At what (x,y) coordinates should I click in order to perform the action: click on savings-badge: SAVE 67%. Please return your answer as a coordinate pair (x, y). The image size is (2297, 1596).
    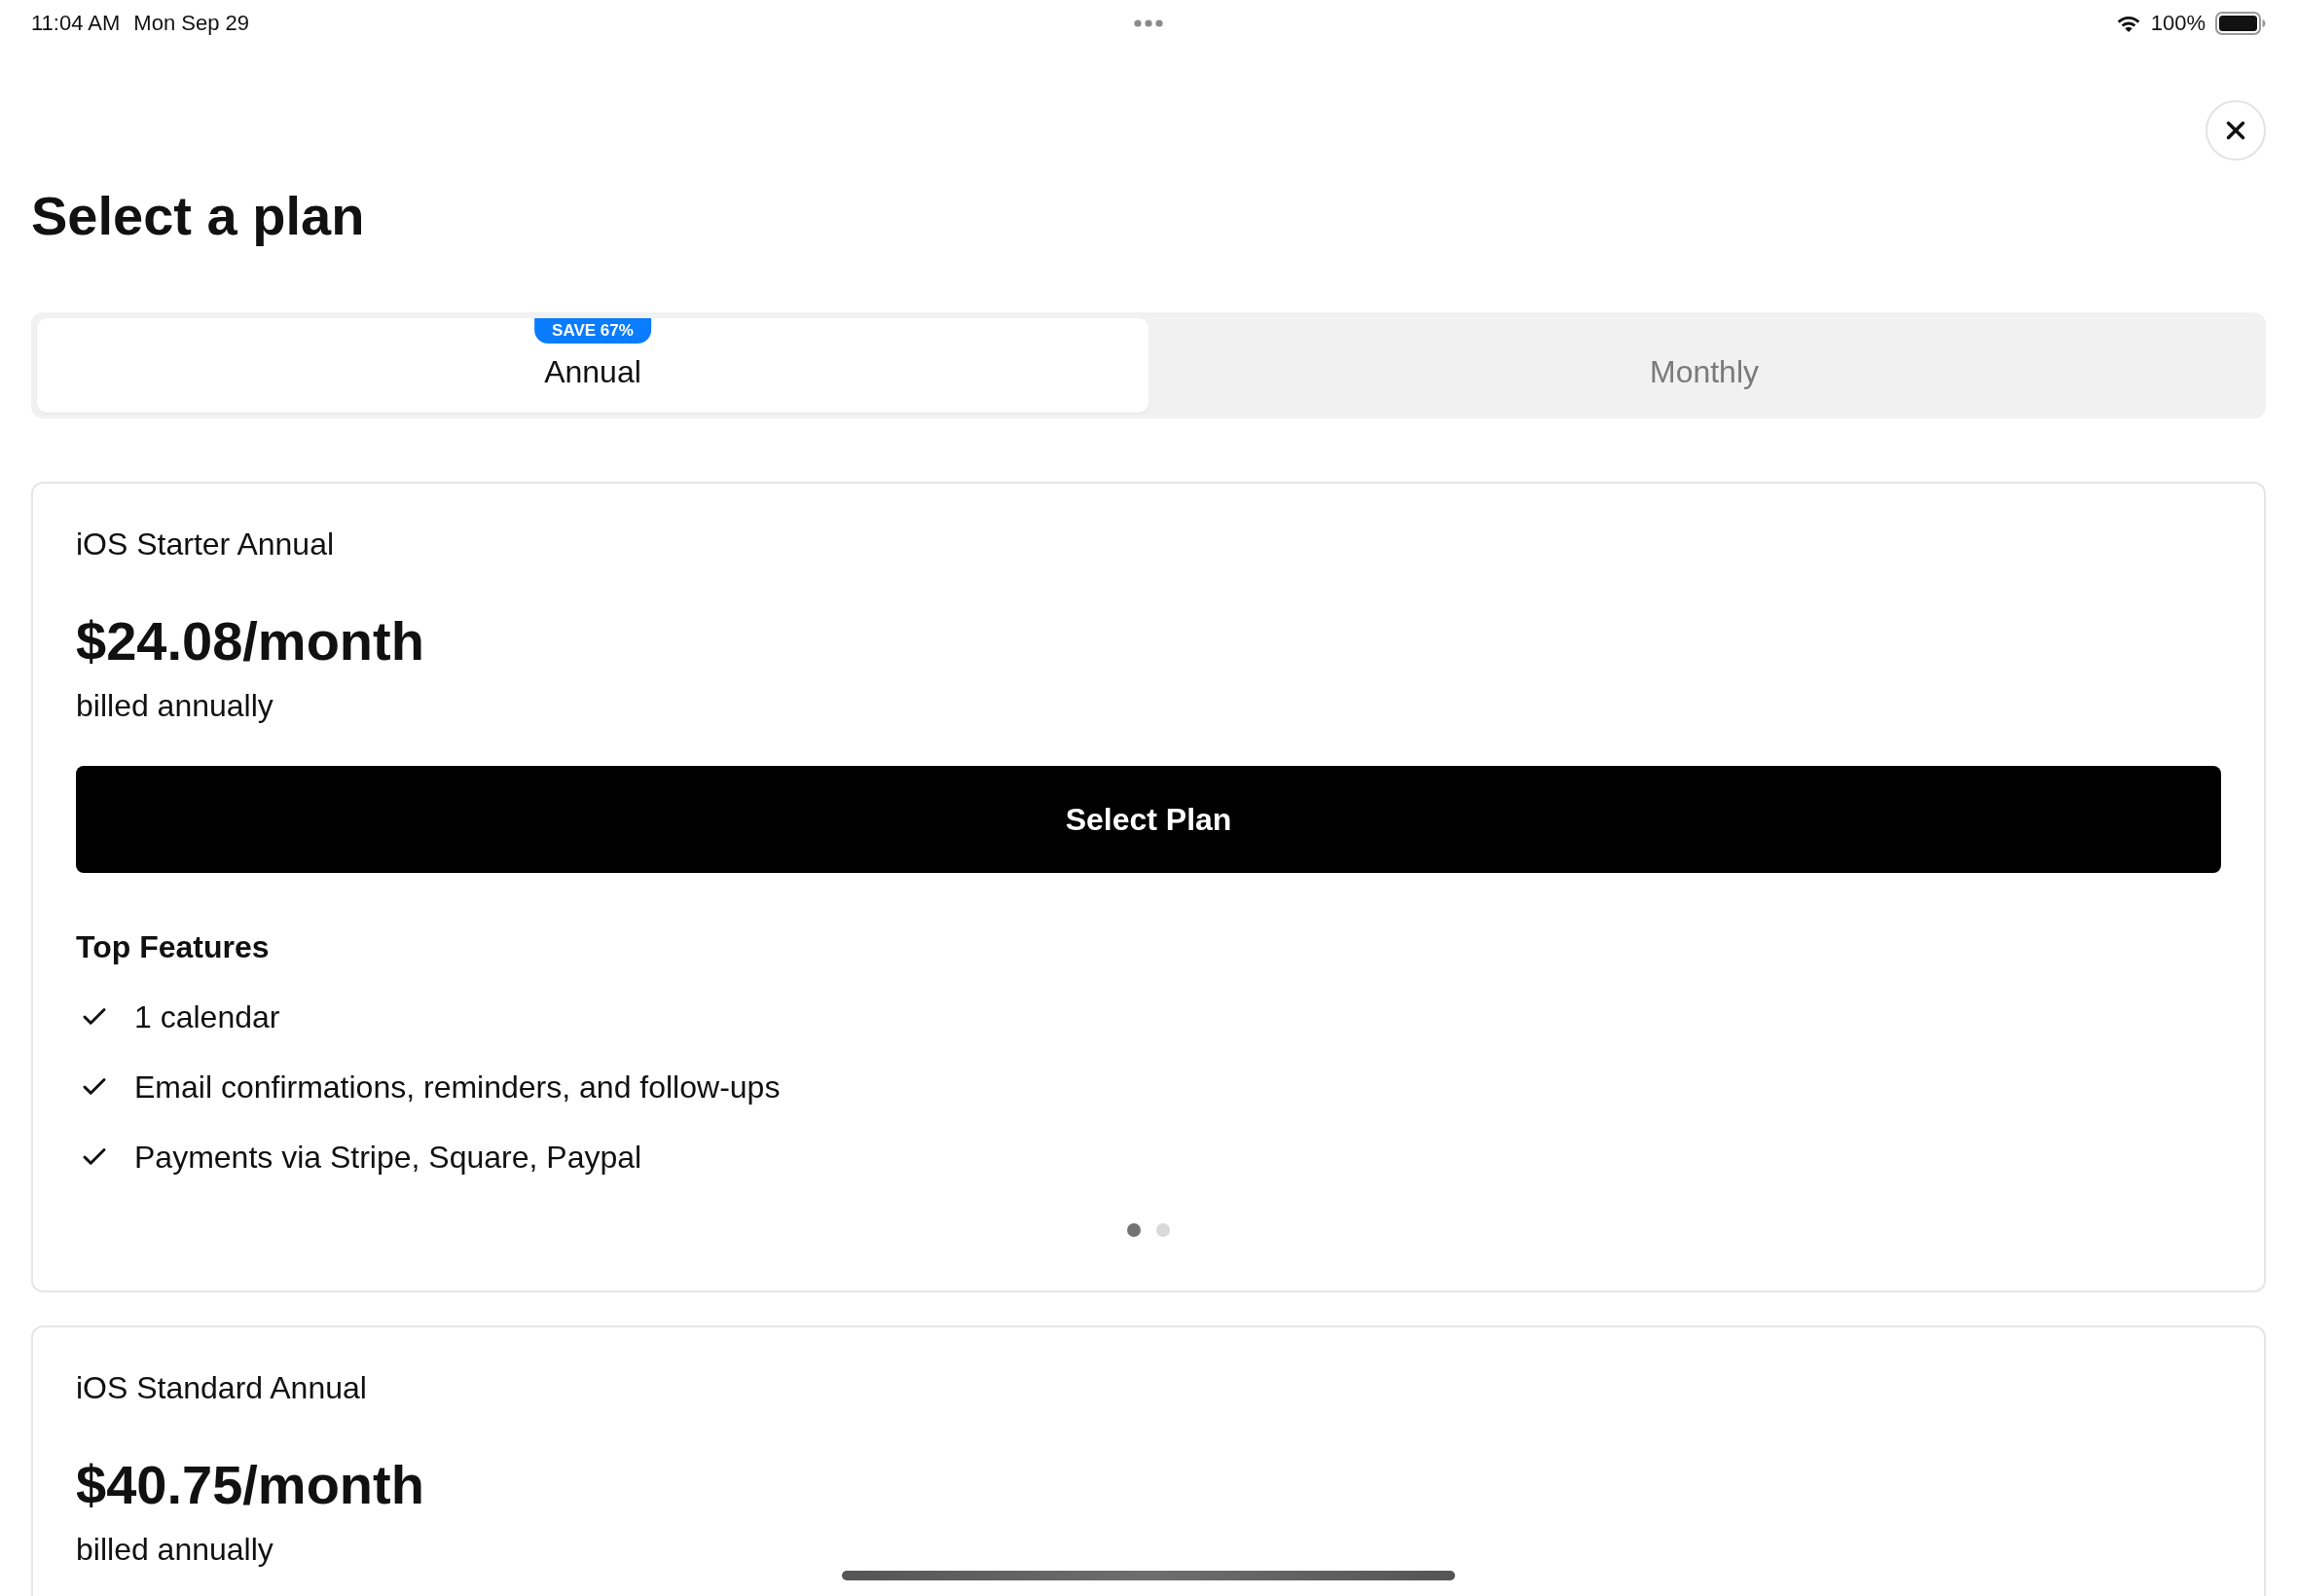
    Looking at the image, I should click on (592, 331).